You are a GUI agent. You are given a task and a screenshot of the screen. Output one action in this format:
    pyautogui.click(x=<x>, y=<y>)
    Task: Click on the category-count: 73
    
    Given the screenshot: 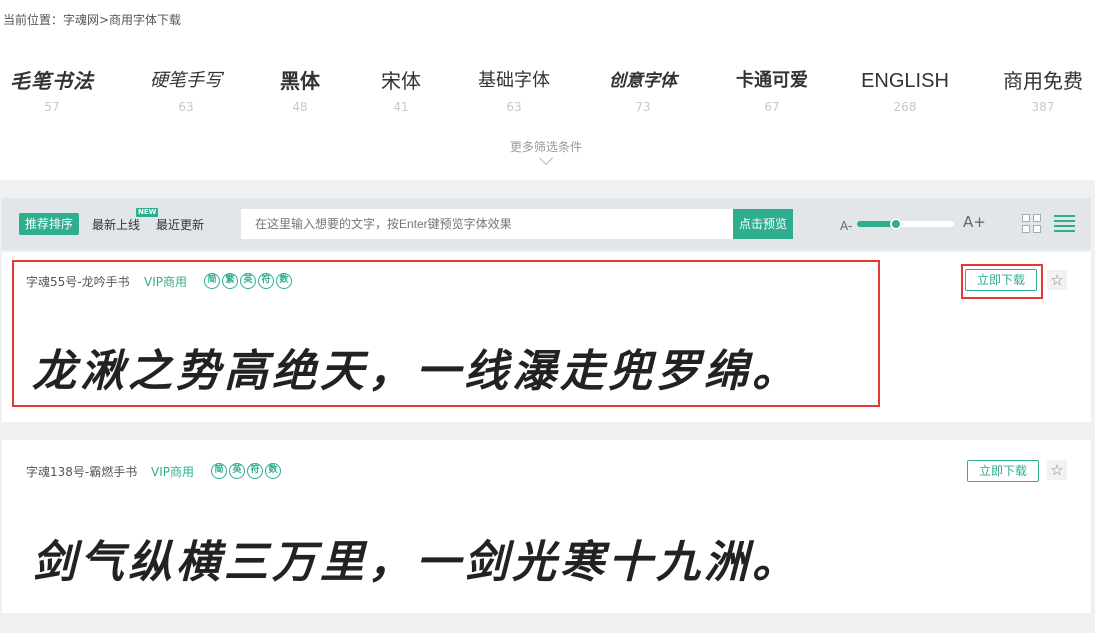 What is the action you would take?
    pyautogui.click(x=643, y=107)
    